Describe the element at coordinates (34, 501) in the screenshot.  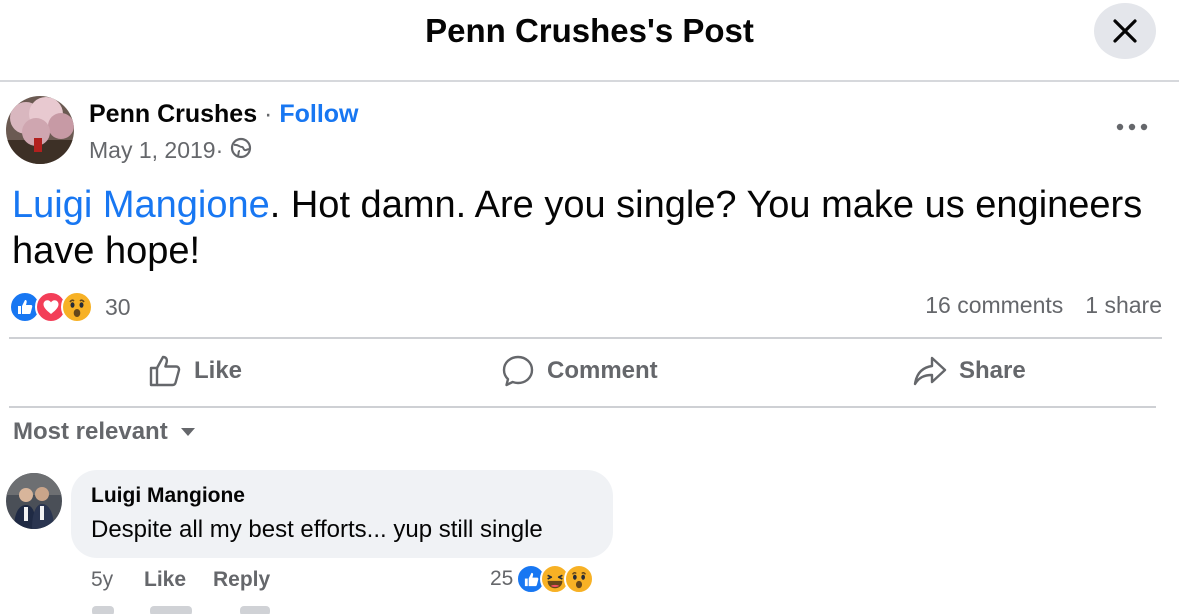
I see `commenter-avatar` at that location.